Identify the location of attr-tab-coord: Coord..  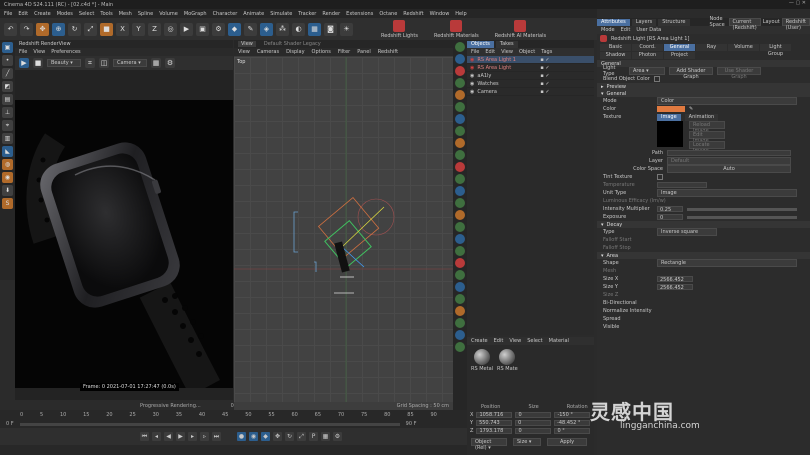
(647, 47).